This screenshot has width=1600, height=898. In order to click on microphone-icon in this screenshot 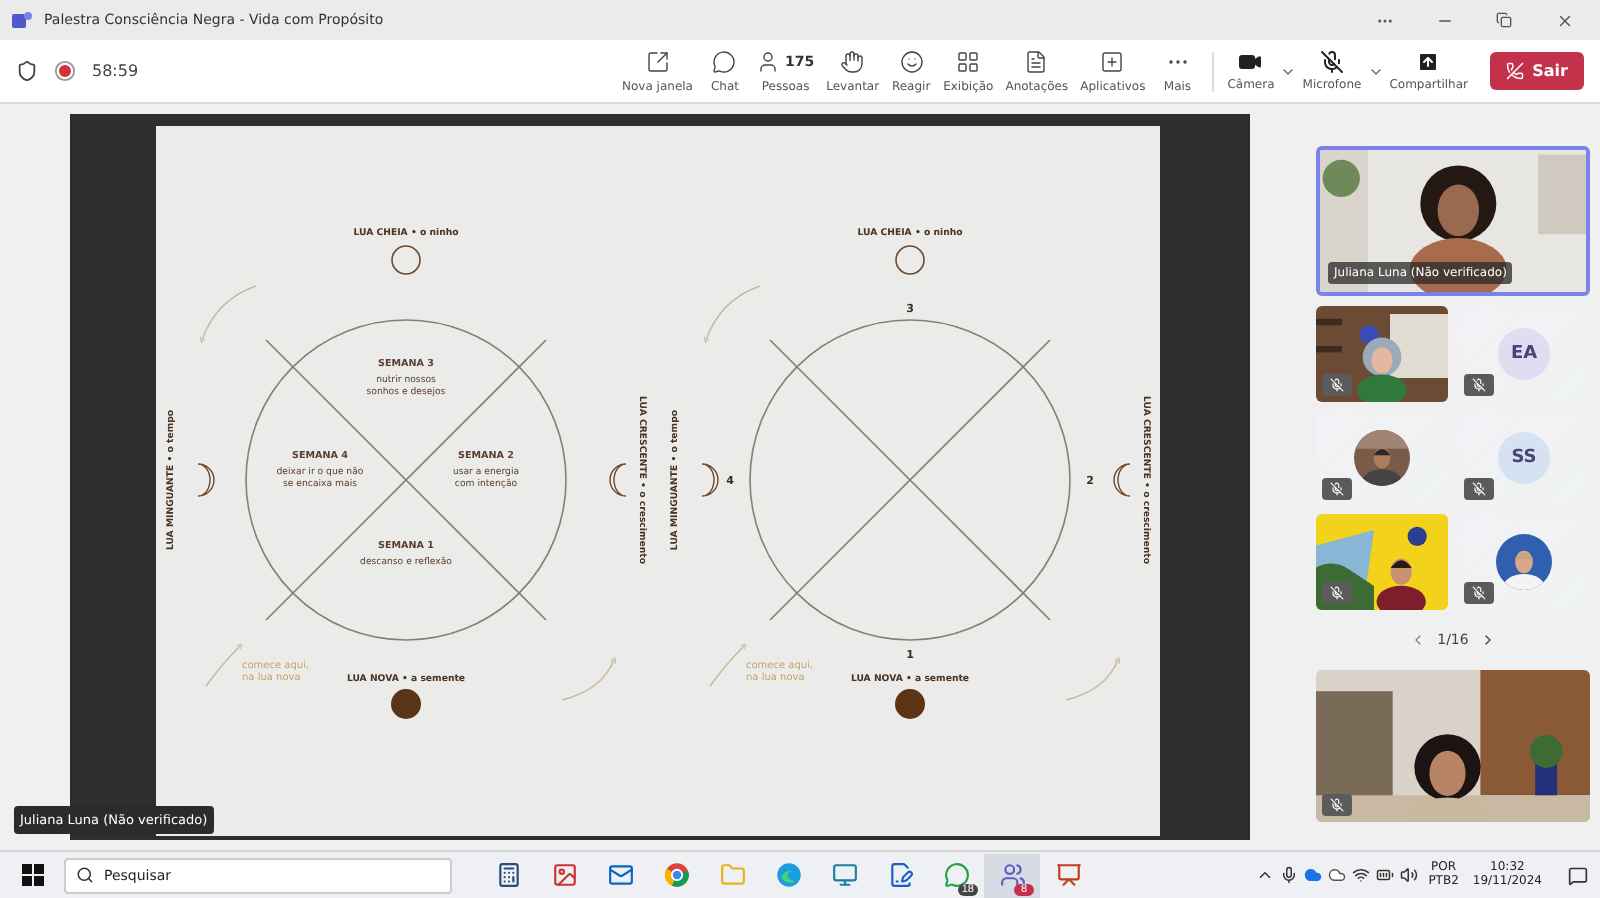, I will do `click(1289, 875)`.